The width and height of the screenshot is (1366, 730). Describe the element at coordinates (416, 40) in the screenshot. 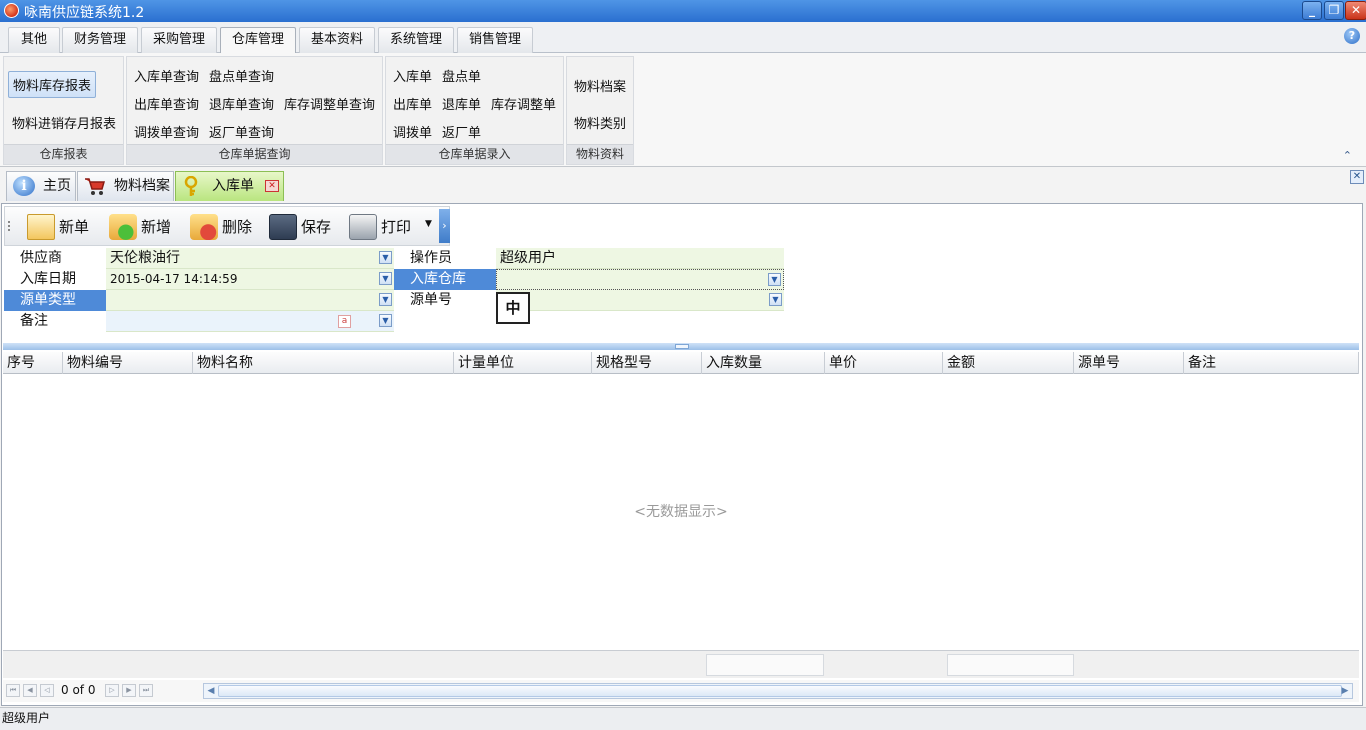

I see `tab-system: 系统管理` at that location.